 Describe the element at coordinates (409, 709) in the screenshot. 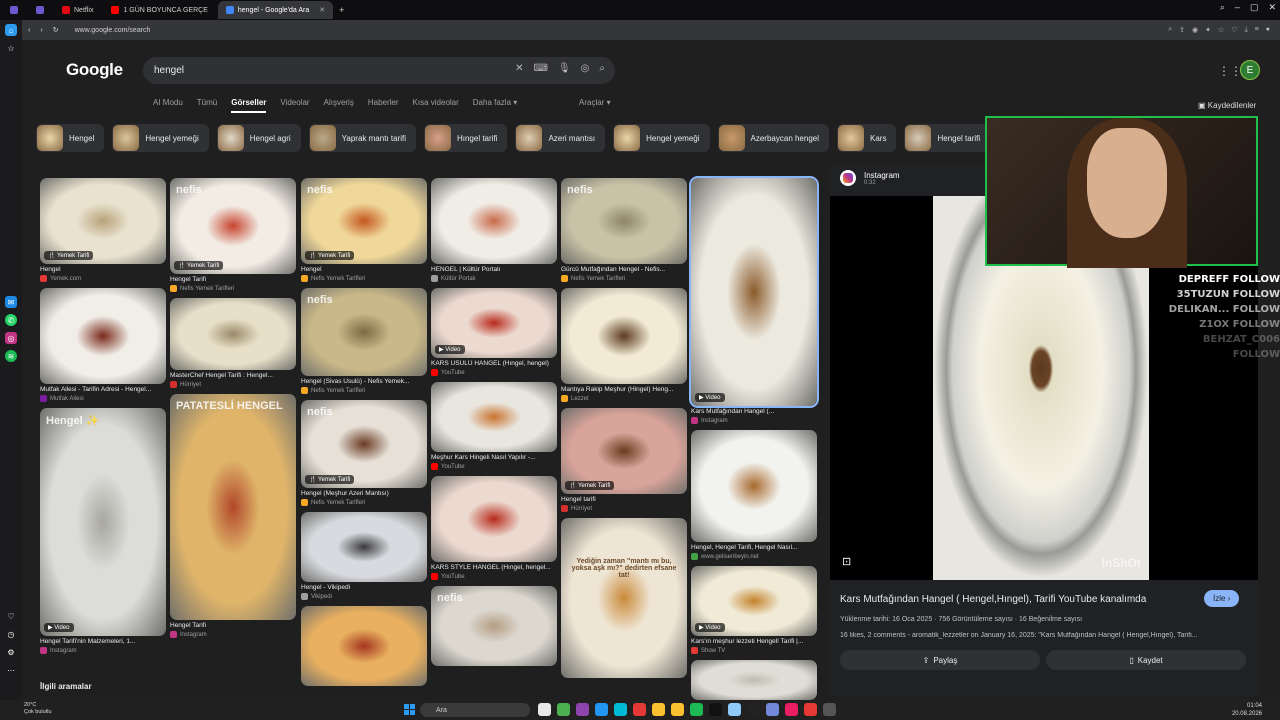

I see `windows-start-icon` at that location.